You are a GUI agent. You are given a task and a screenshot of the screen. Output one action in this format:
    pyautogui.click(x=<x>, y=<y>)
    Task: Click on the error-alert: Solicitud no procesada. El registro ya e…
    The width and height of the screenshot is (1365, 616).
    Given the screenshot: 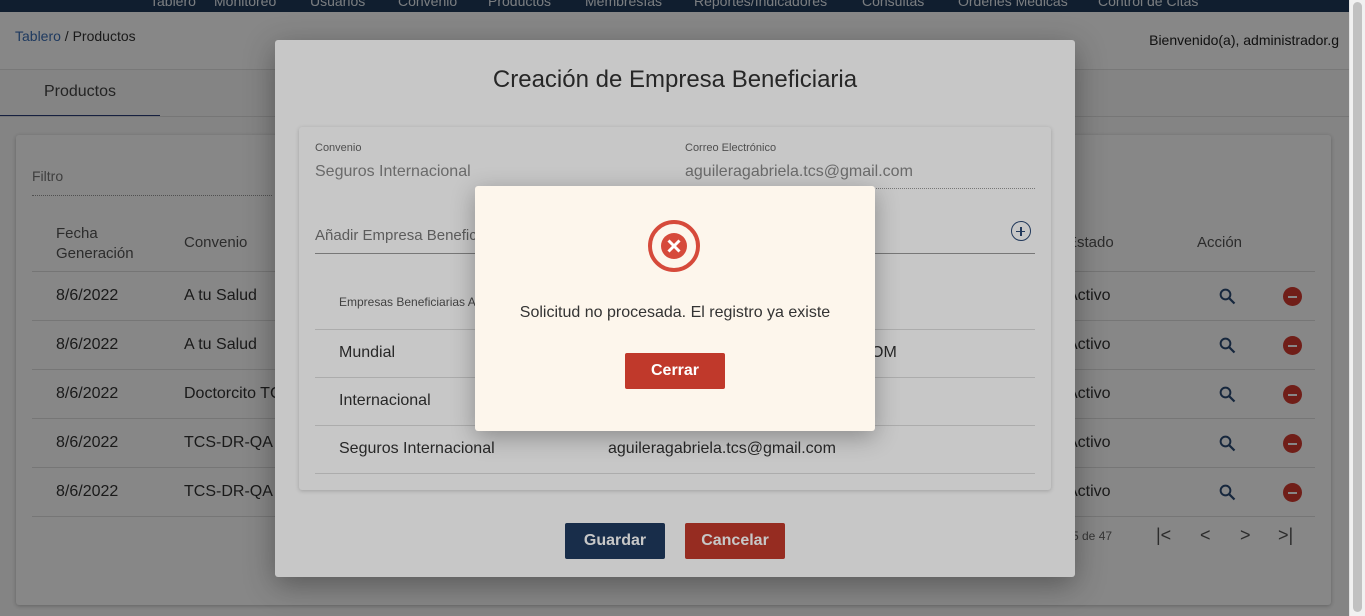 What is the action you would take?
    pyautogui.click(x=675, y=308)
    